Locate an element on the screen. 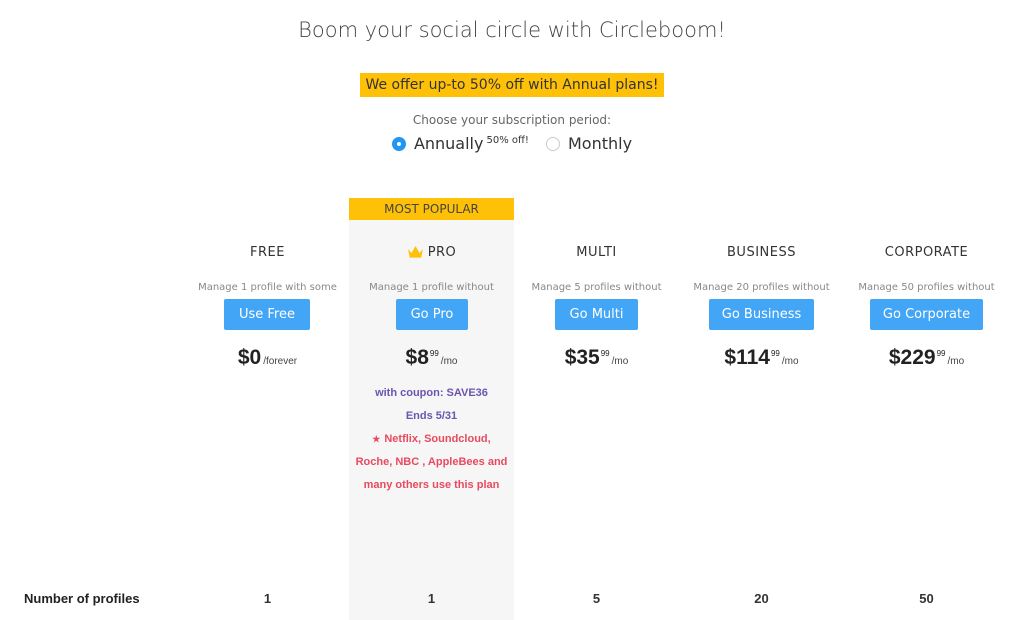 This screenshot has width=1024, height=620. annually-radio is located at coordinates (398, 143).